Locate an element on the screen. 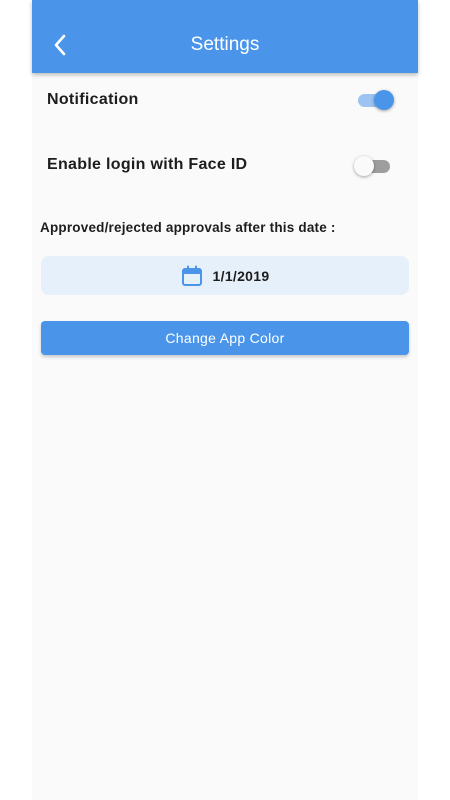  notification-toggle is located at coordinates (376, 100).